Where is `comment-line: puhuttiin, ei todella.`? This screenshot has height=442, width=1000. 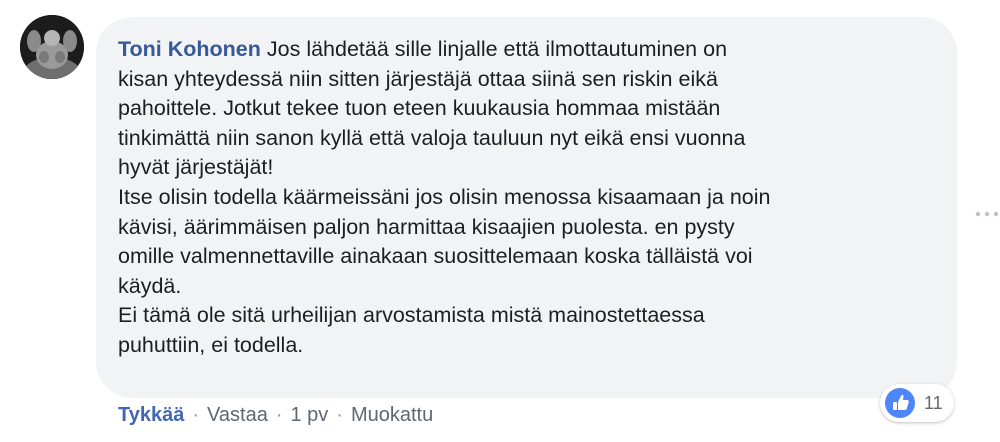
comment-line: puhuttiin, ei todella. is located at coordinates (211, 344).